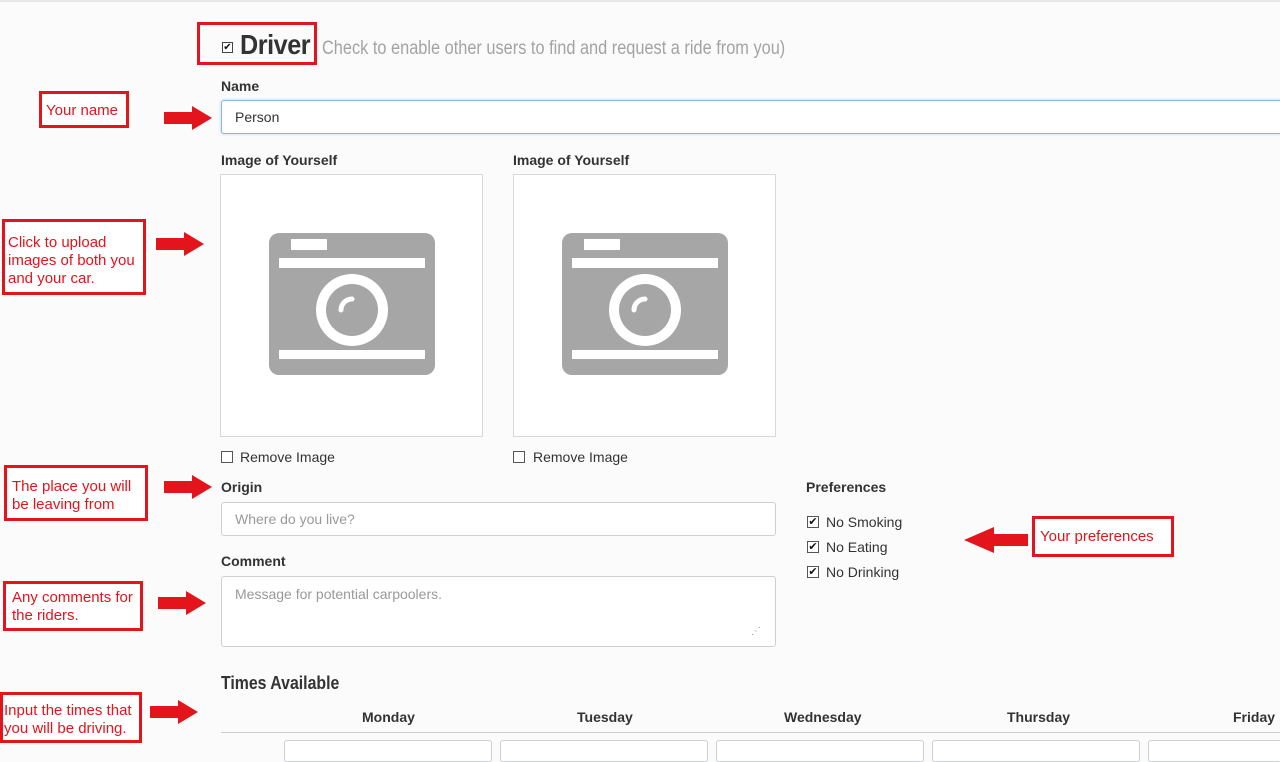 Image resolution: width=1280 pixels, height=762 pixels. I want to click on no-drinking-checkbox: ✔, so click(813, 572).